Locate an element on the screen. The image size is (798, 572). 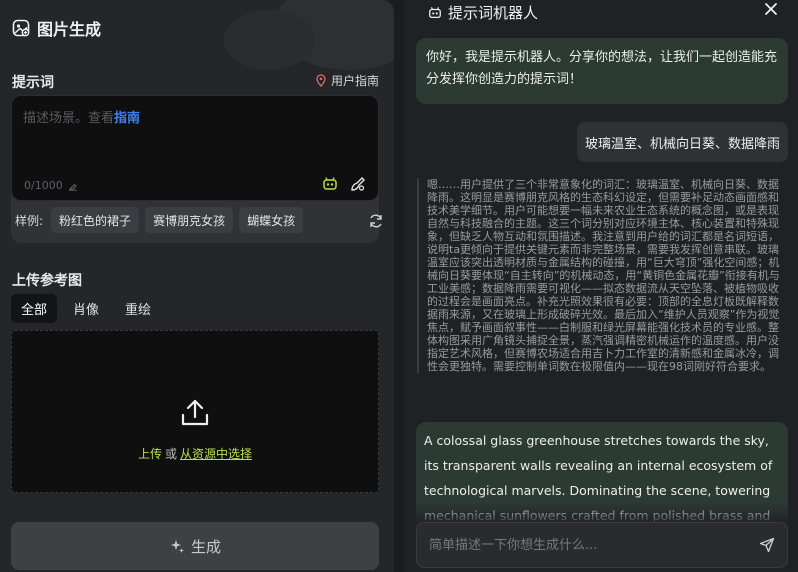
robot-icon is located at coordinates (435, 13).